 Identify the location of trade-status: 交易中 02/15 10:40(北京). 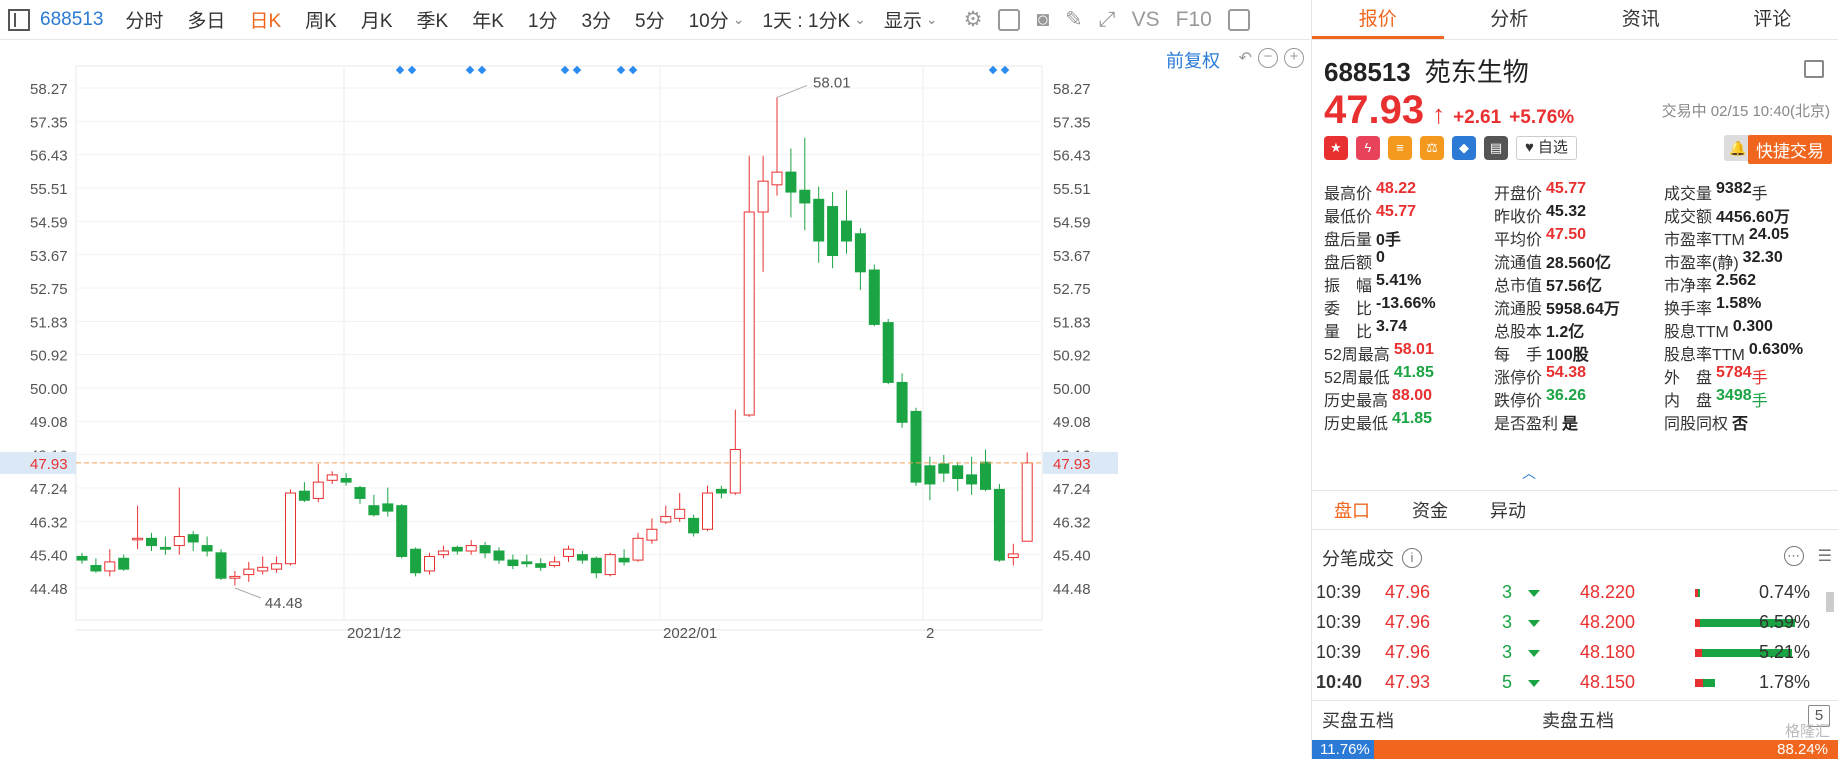
(1745, 111).